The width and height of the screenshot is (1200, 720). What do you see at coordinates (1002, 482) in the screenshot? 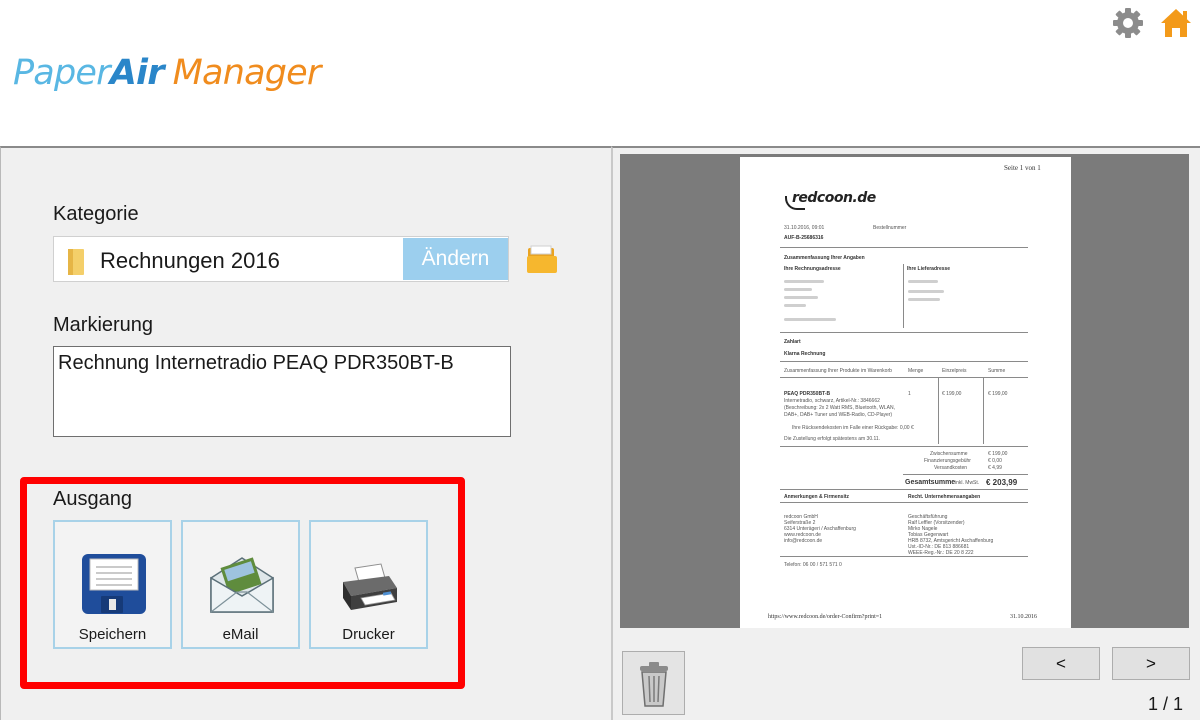
I see `doc-grand-total: € 203,99` at bounding box center [1002, 482].